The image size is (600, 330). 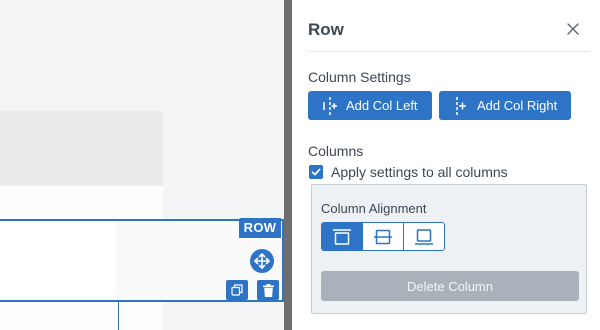 What do you see at coordinates (118, 316) in the screenshot?
I see `column-divider-line` at bounding box center [118, 316].